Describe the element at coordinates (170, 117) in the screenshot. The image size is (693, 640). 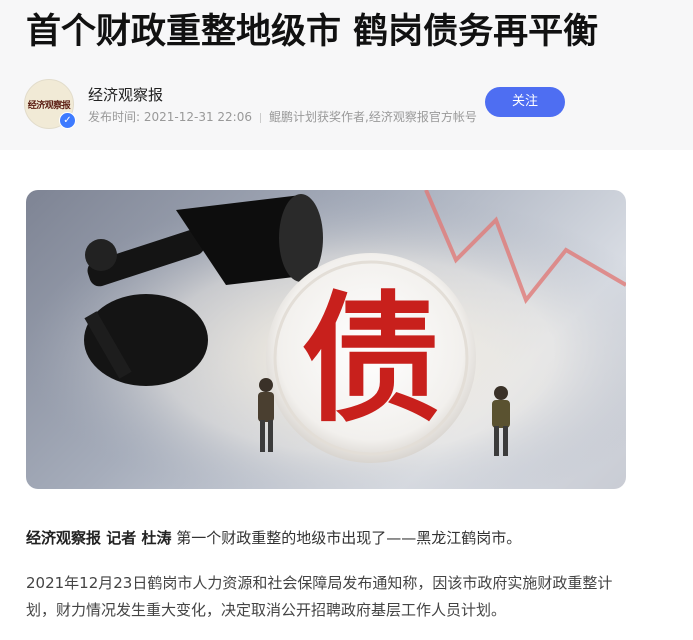
I see `publish-time: 发布时间: 2021-12-31 22:06` at that location.